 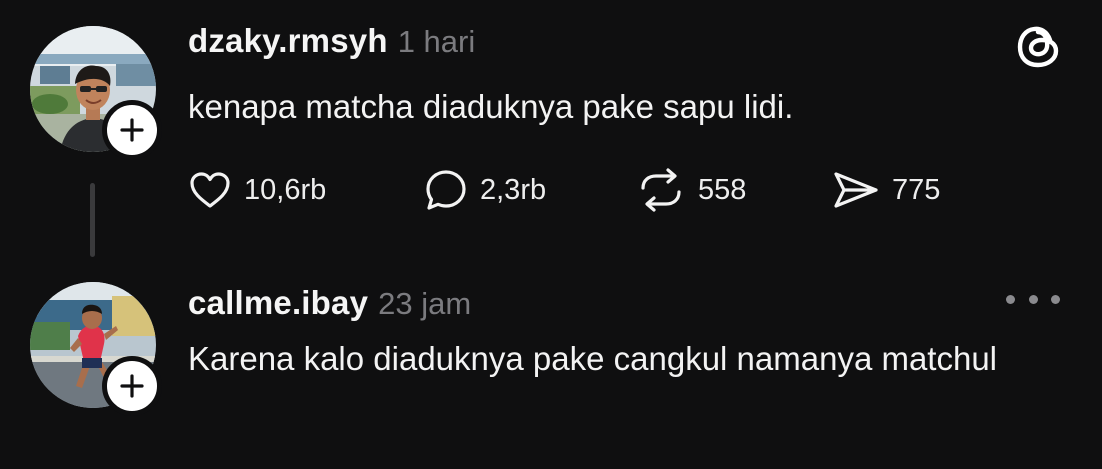 What do you see at coordinates (92, 220) in the screenshot?
I see `thread-connector-line` at bounding box center [92, 220].